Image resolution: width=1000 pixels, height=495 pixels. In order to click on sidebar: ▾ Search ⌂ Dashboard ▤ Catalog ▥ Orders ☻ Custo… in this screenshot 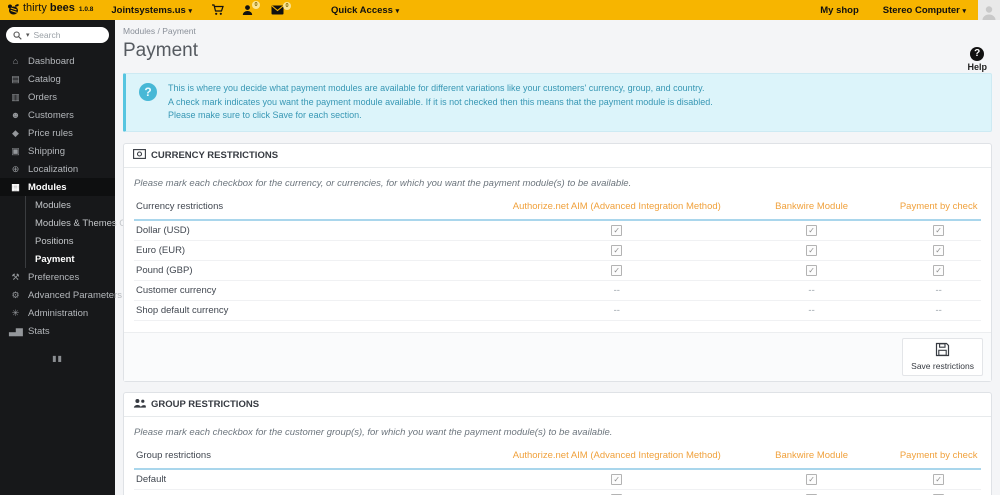, I will do `click(74, 257)`.